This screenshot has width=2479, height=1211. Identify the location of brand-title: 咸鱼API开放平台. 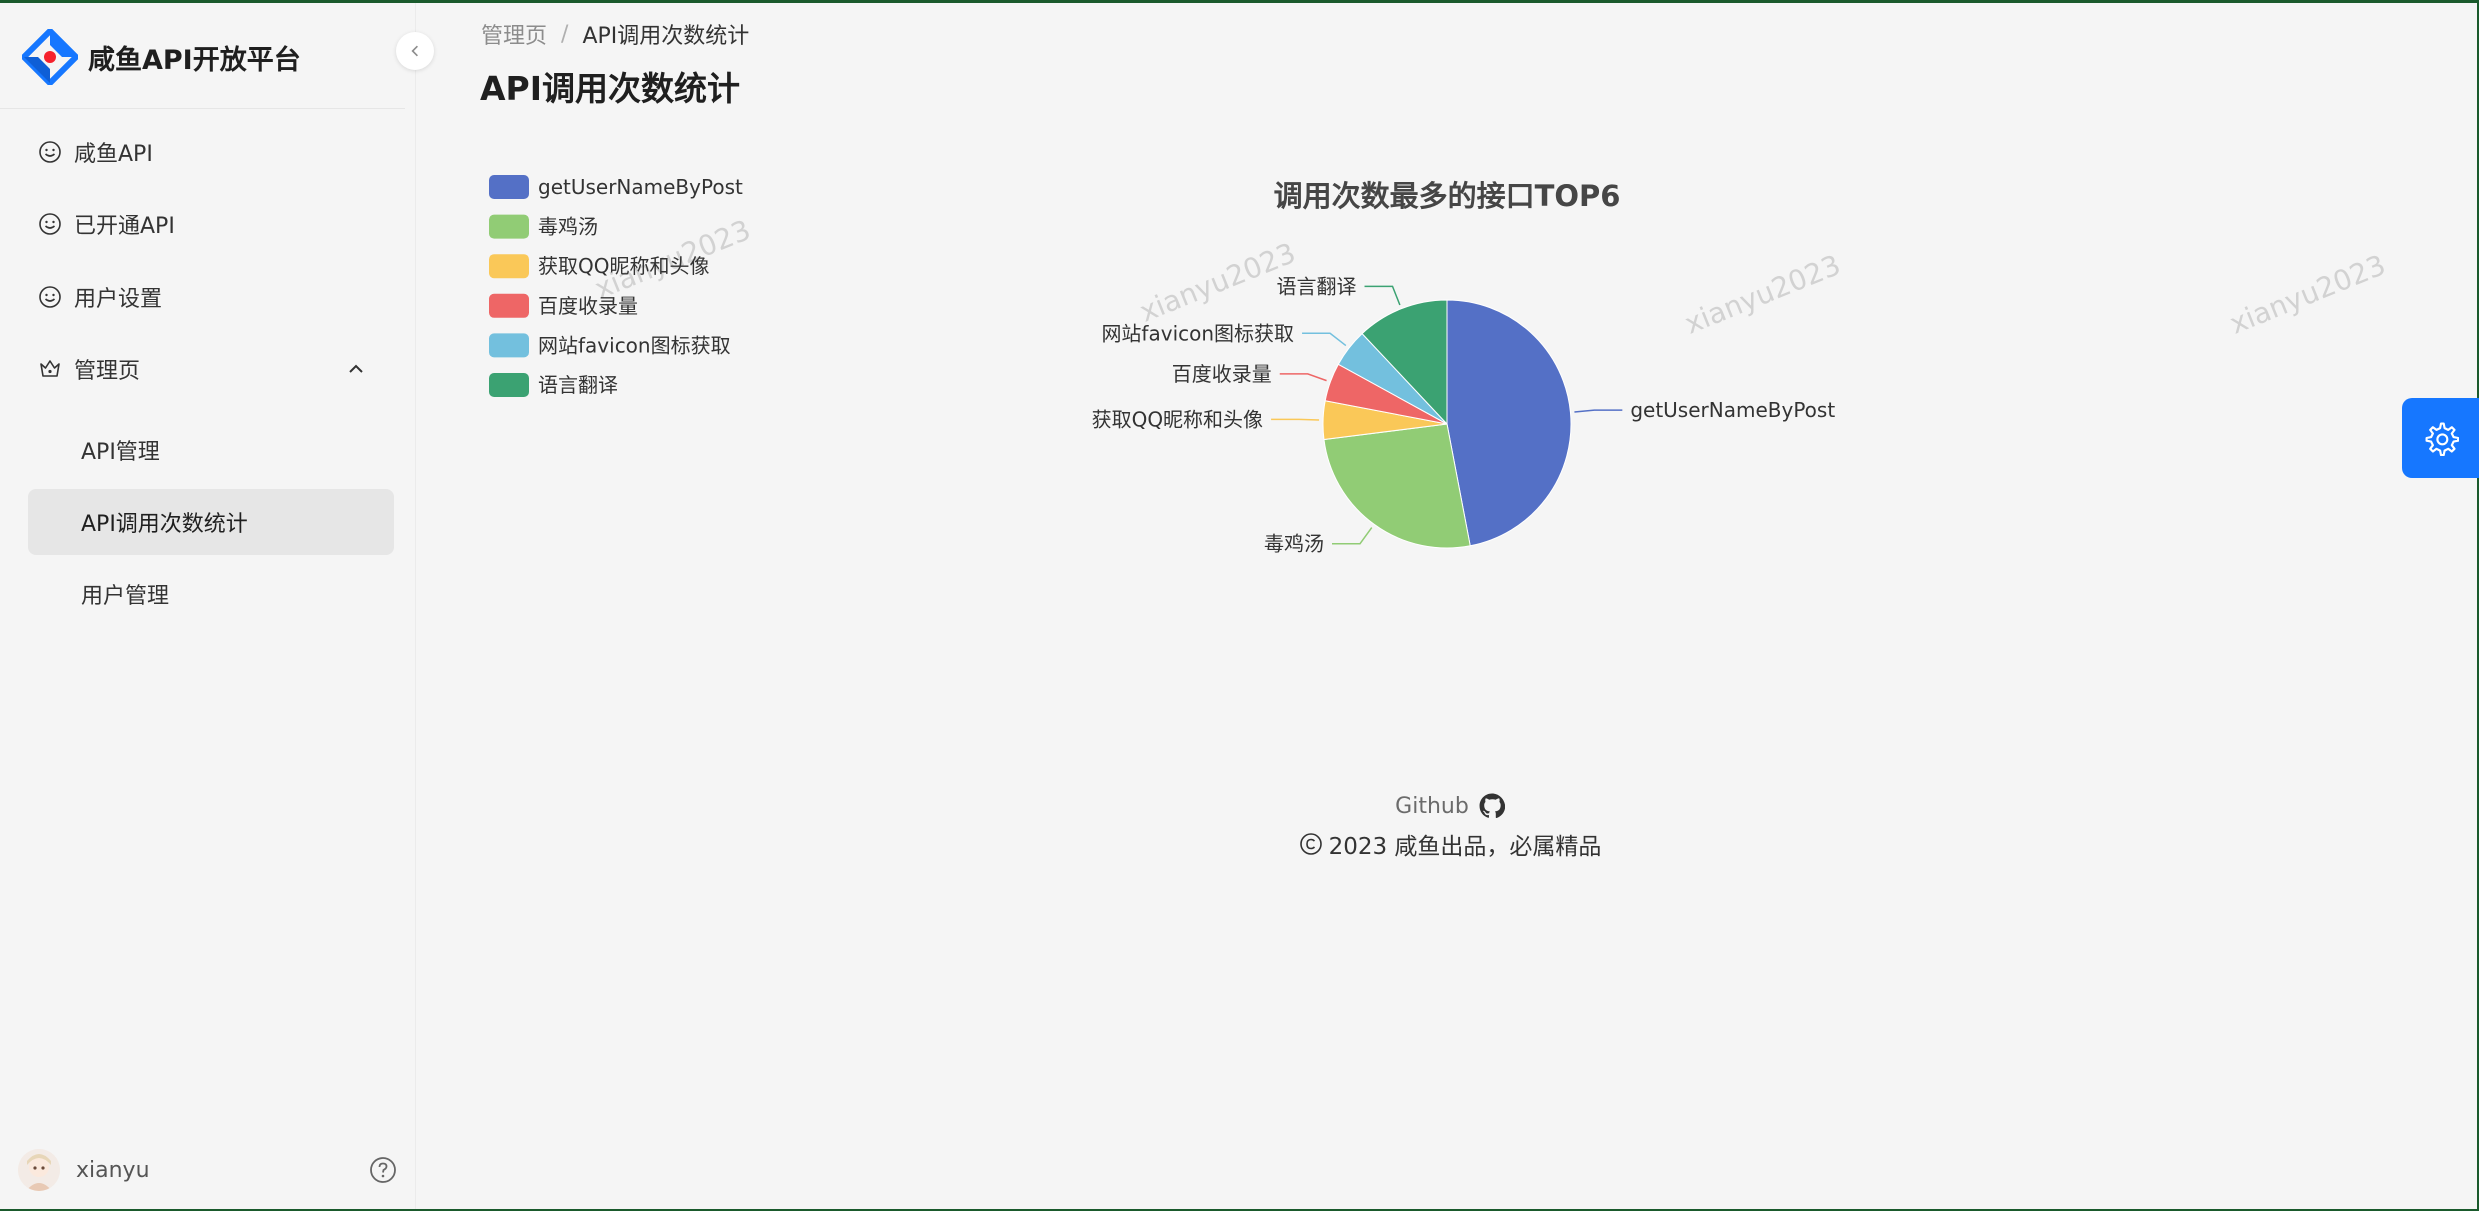
(194, 60).